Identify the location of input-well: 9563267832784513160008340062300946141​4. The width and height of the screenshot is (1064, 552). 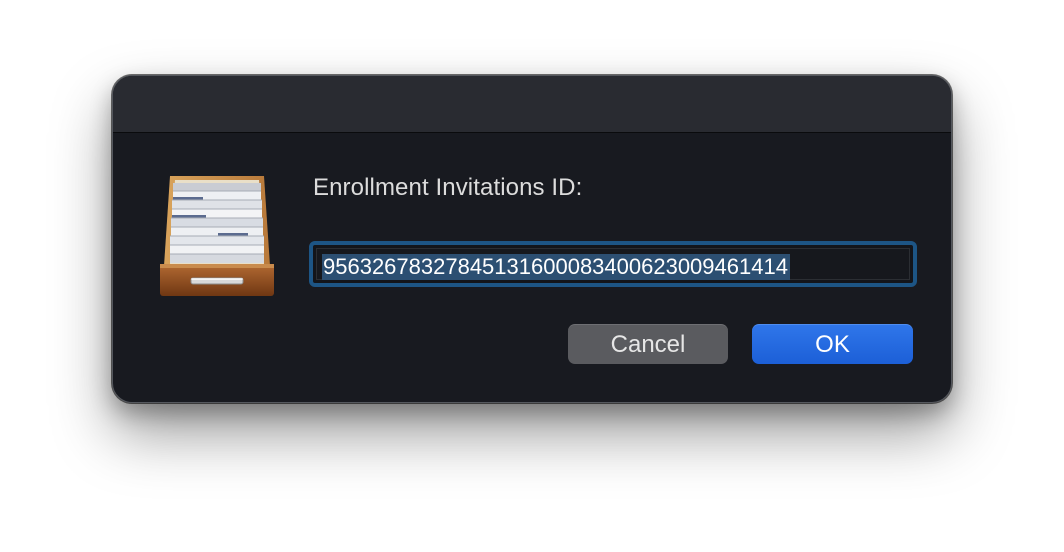
(613, 264).